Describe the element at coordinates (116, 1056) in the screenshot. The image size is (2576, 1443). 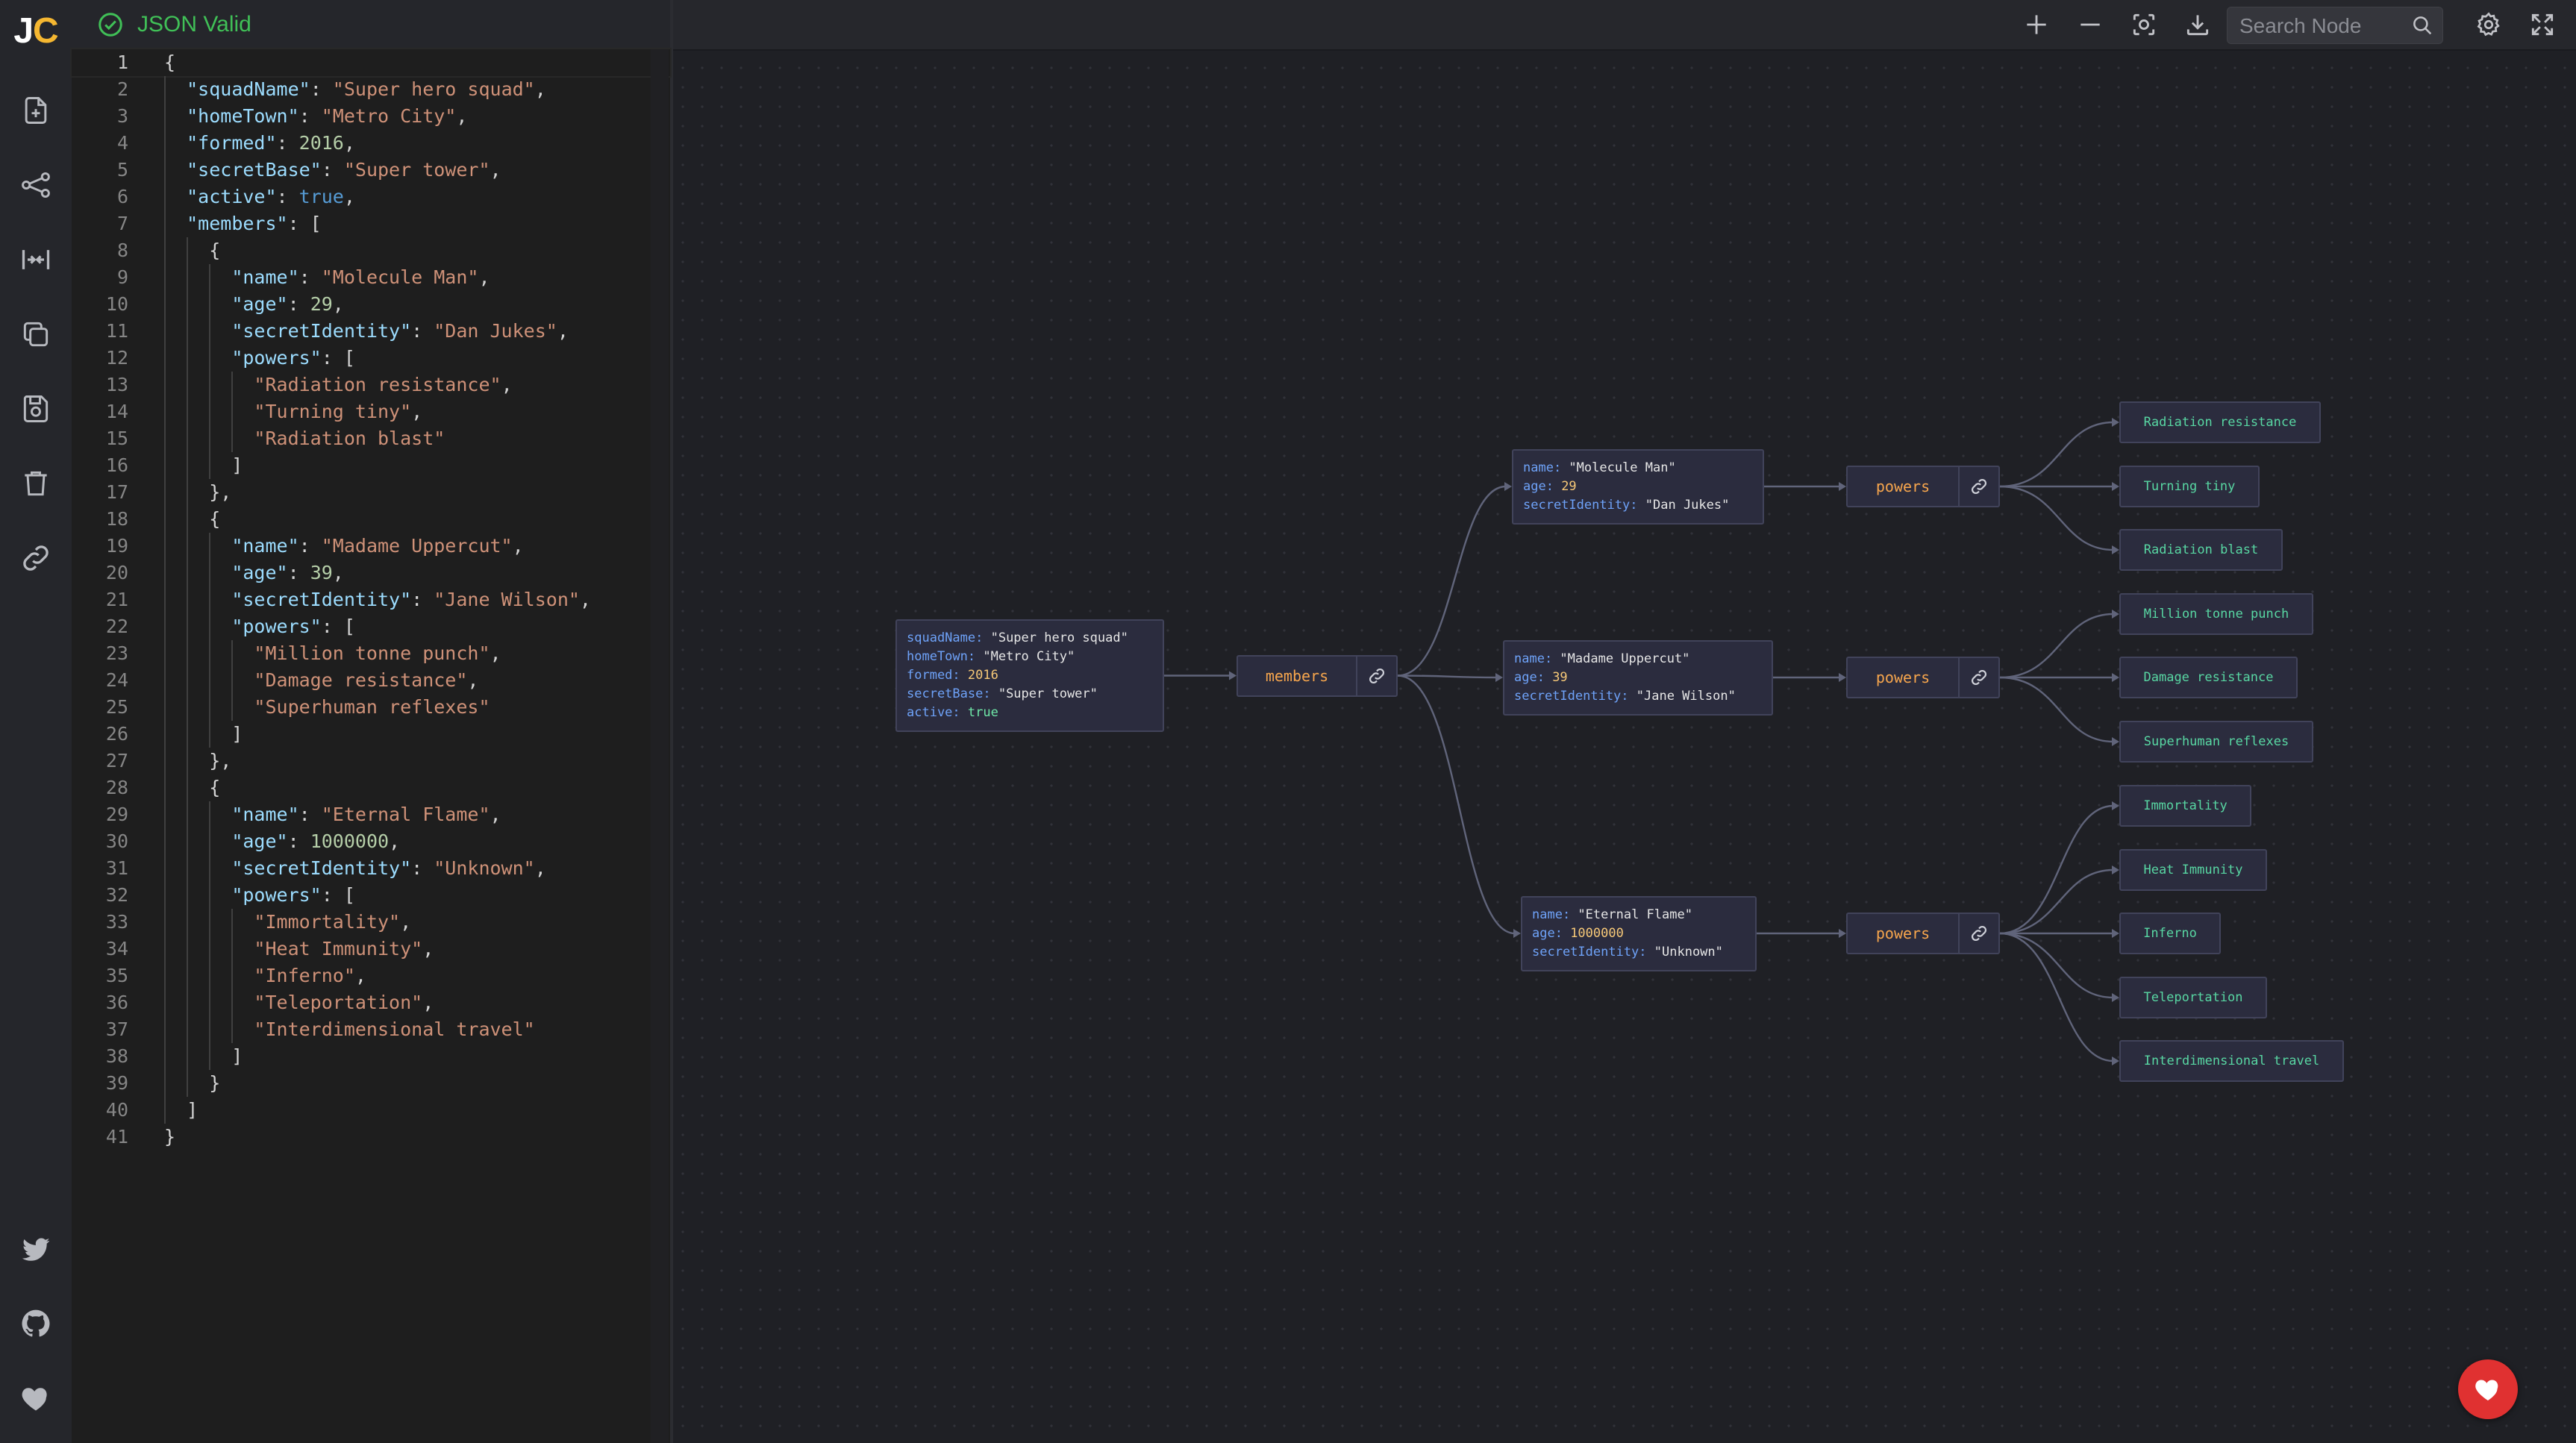
I see `line-number: 38` at that location.